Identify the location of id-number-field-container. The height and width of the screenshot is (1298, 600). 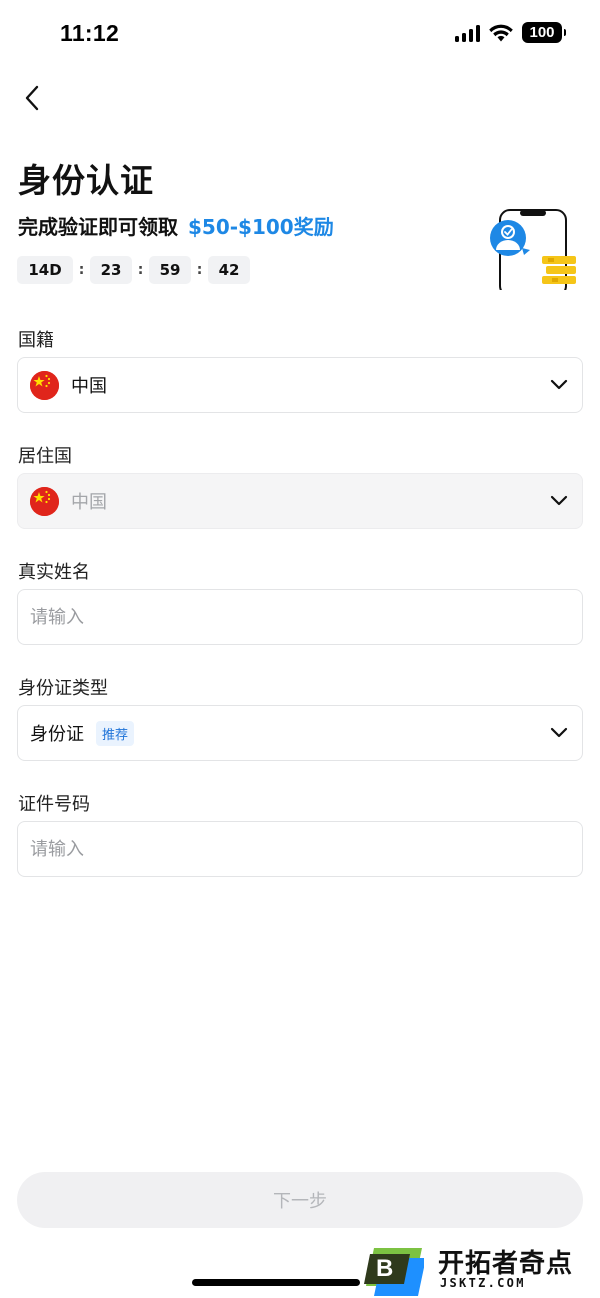
(300, 849).